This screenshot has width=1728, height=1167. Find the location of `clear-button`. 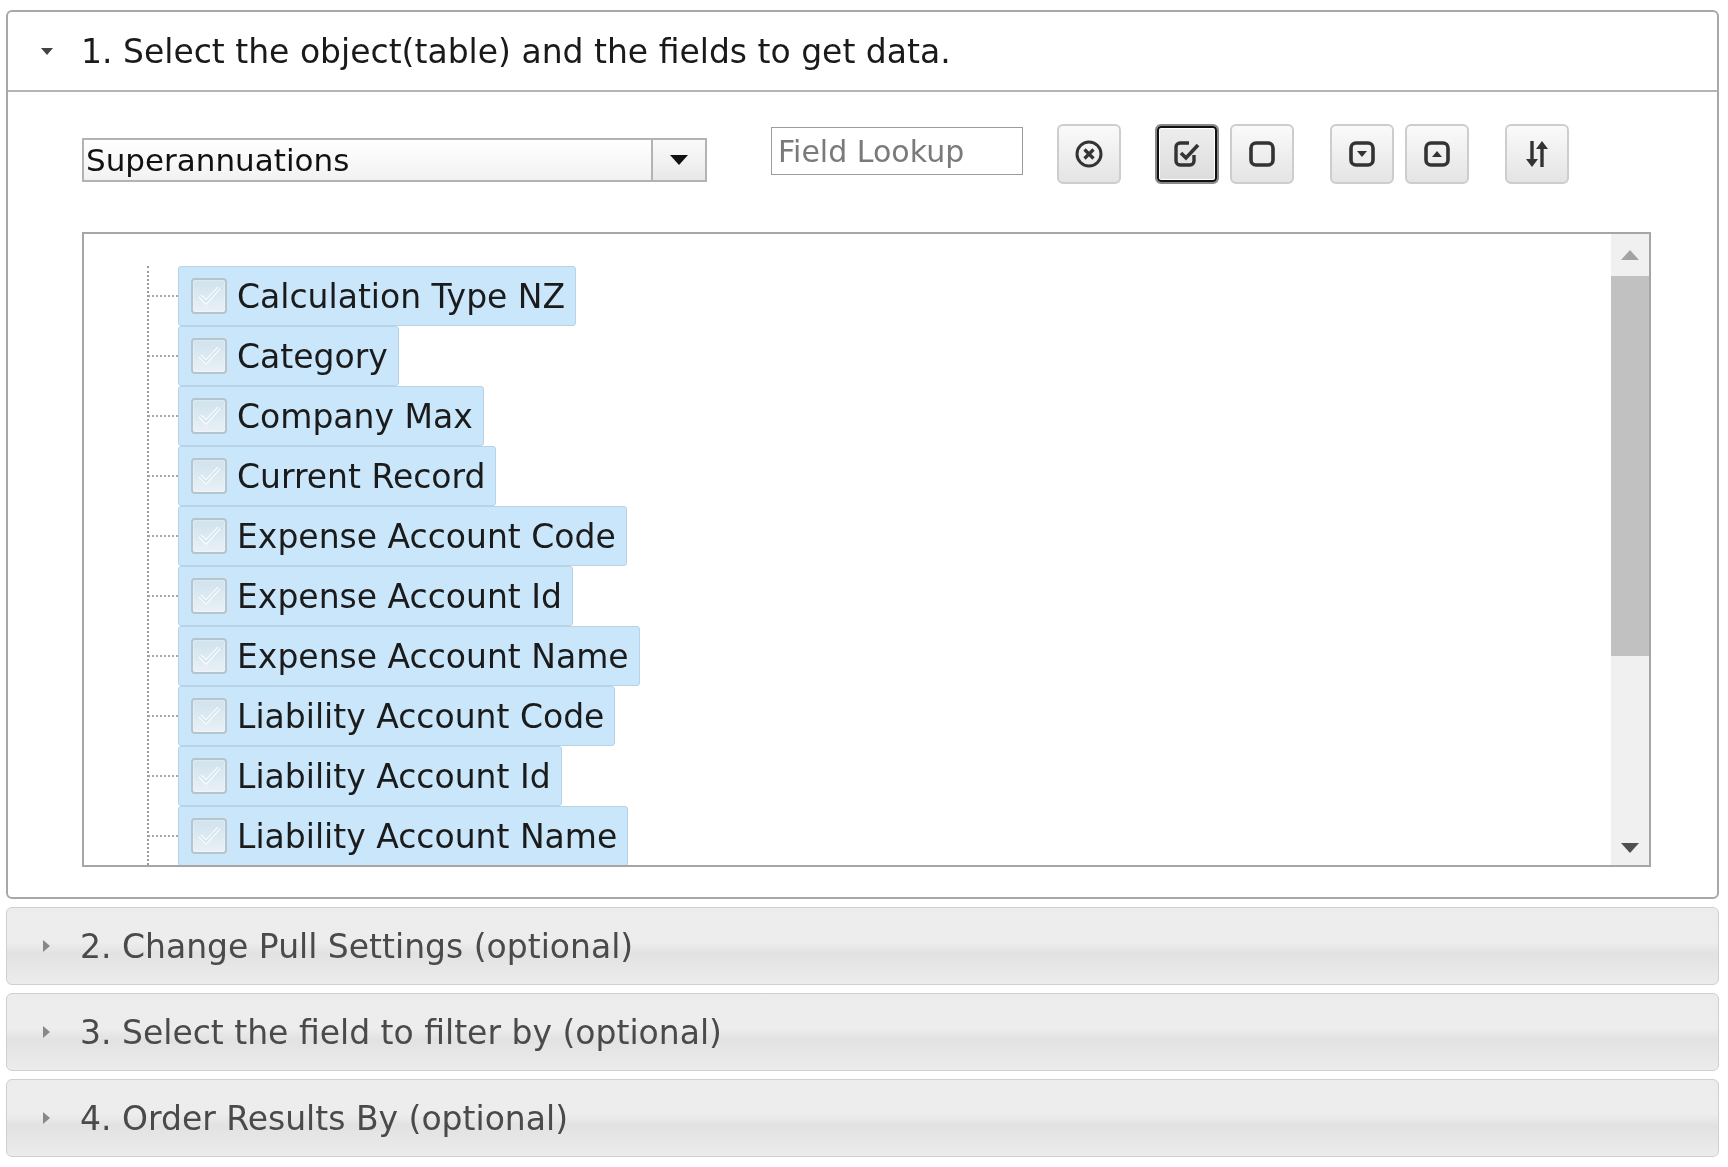

clear-button is located at coordinates (1089, 154).